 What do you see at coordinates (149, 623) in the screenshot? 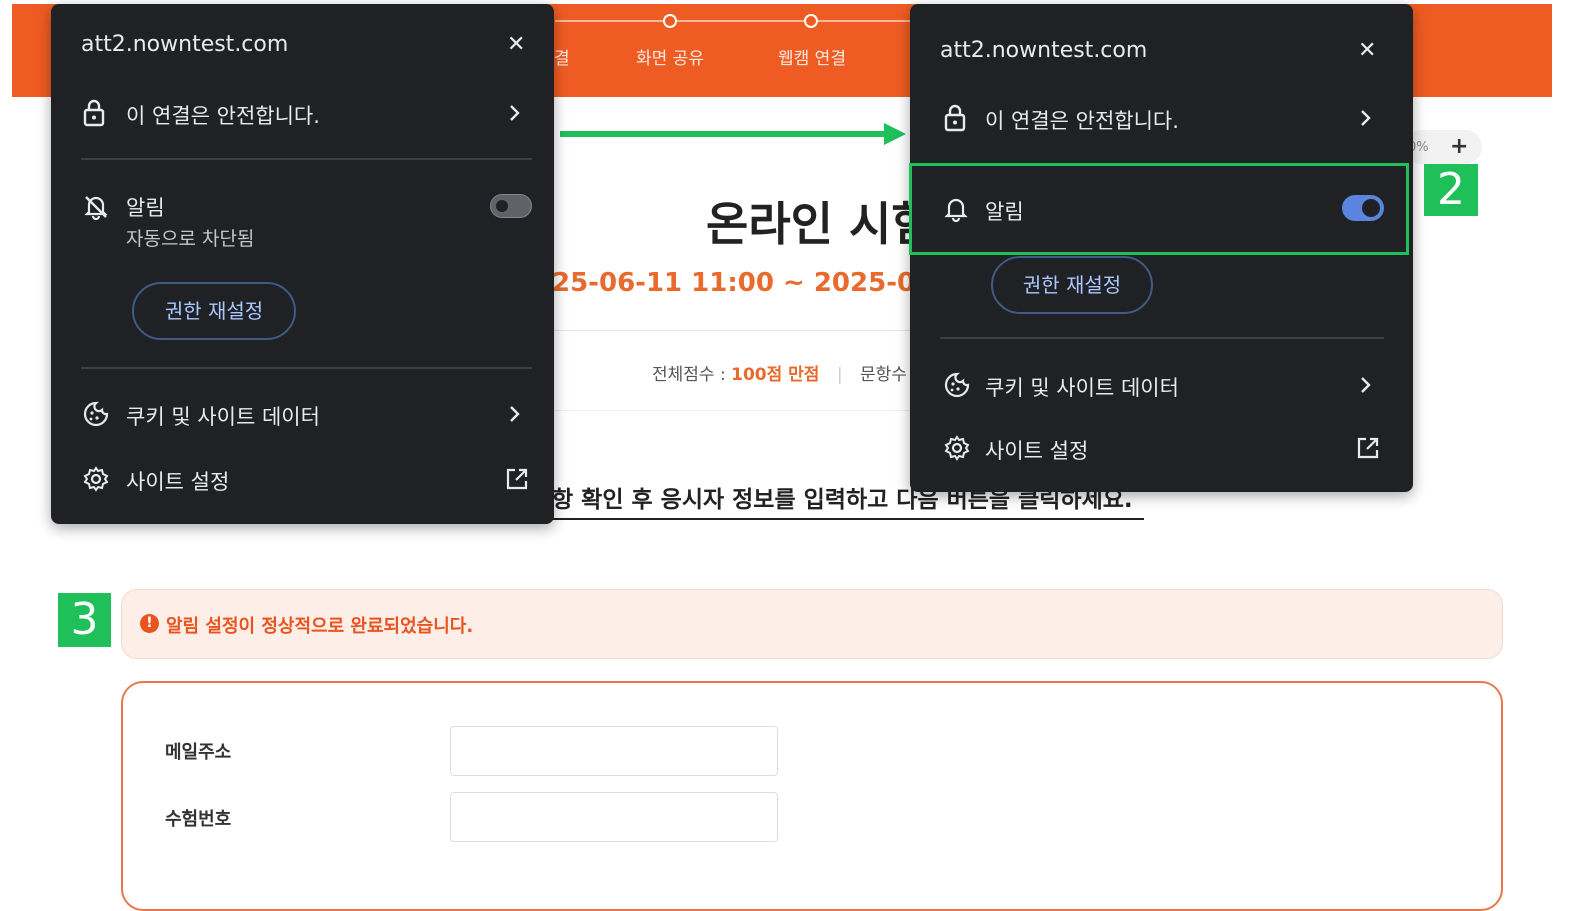
I see `alert-info-icon: !` at bounding box center [149, 623].